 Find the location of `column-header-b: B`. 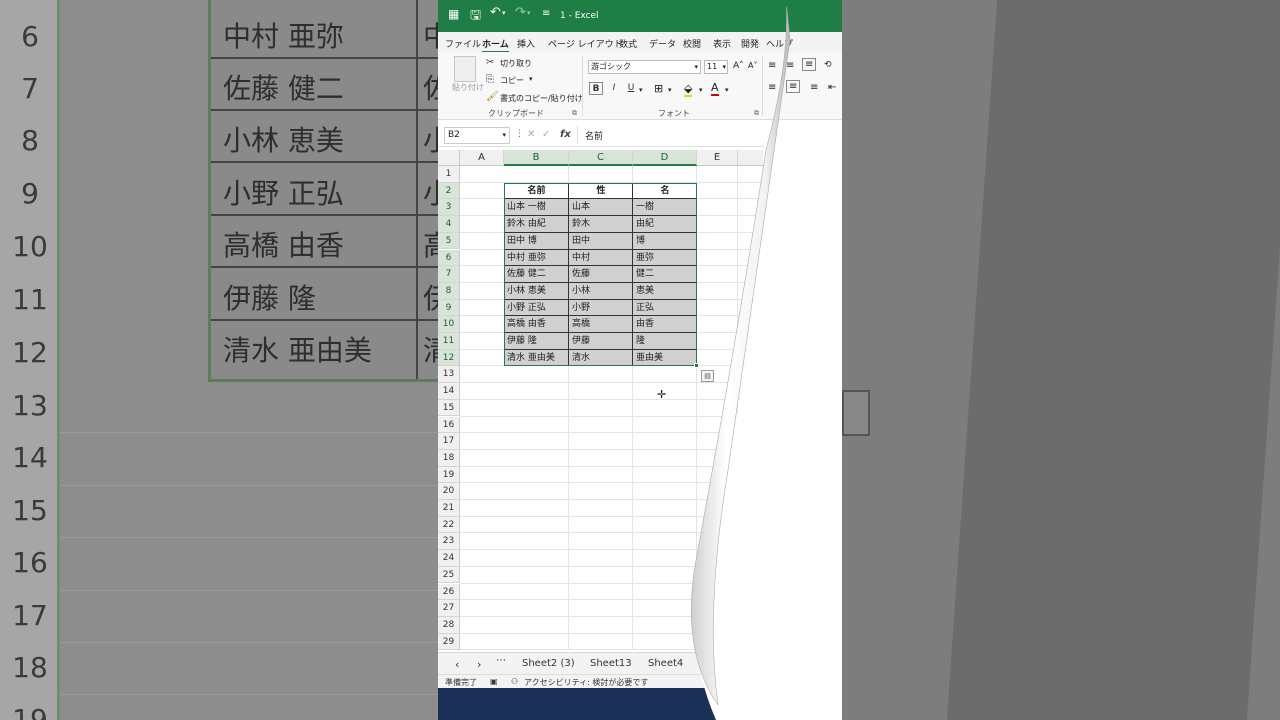

column-header-b: B is located at coordinates (536, 158).